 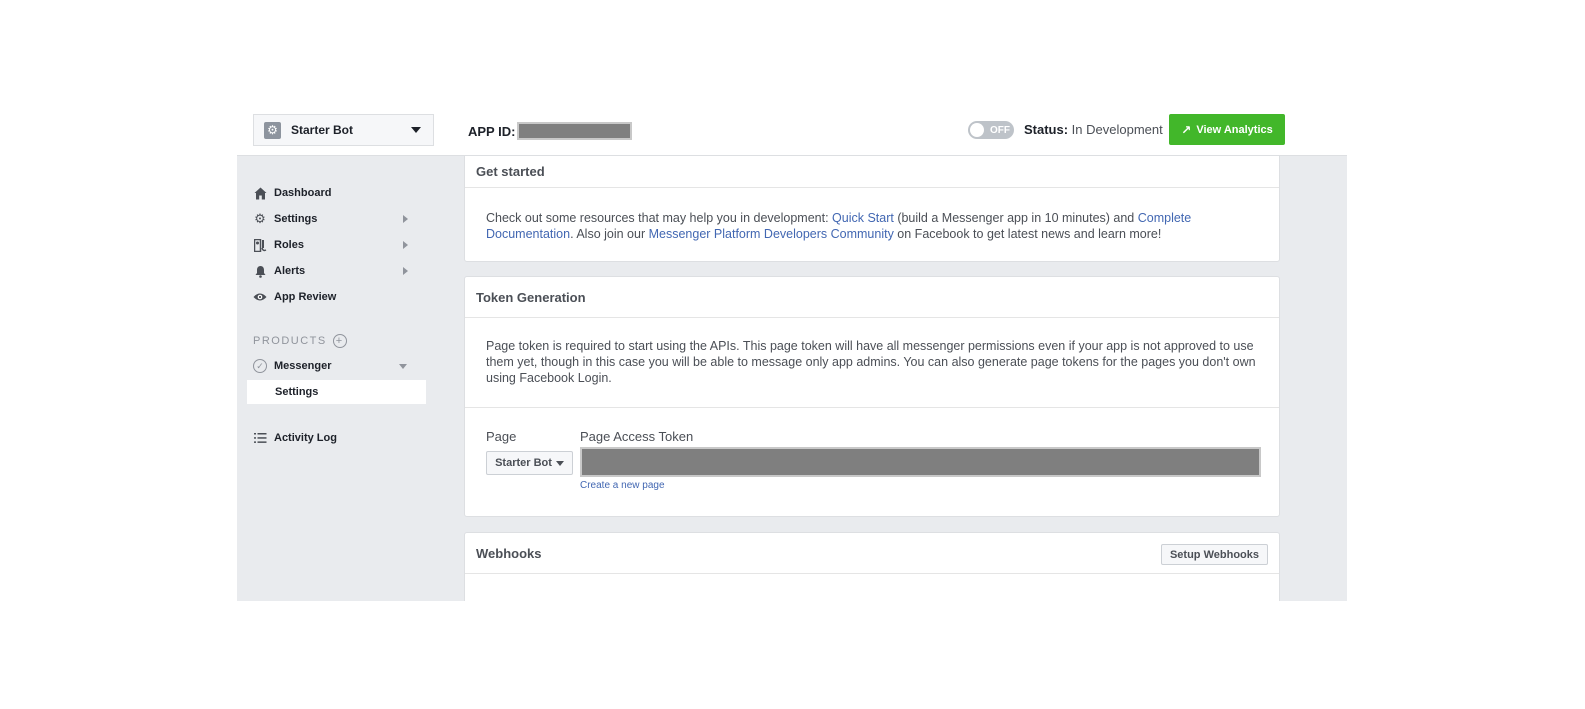 What do you see at coordinates (337, 378) in the screenshot?
I see `sidebar: Dashboard ⚙ Settings Roles Alerts App Re` at bounding box center [337, 378].